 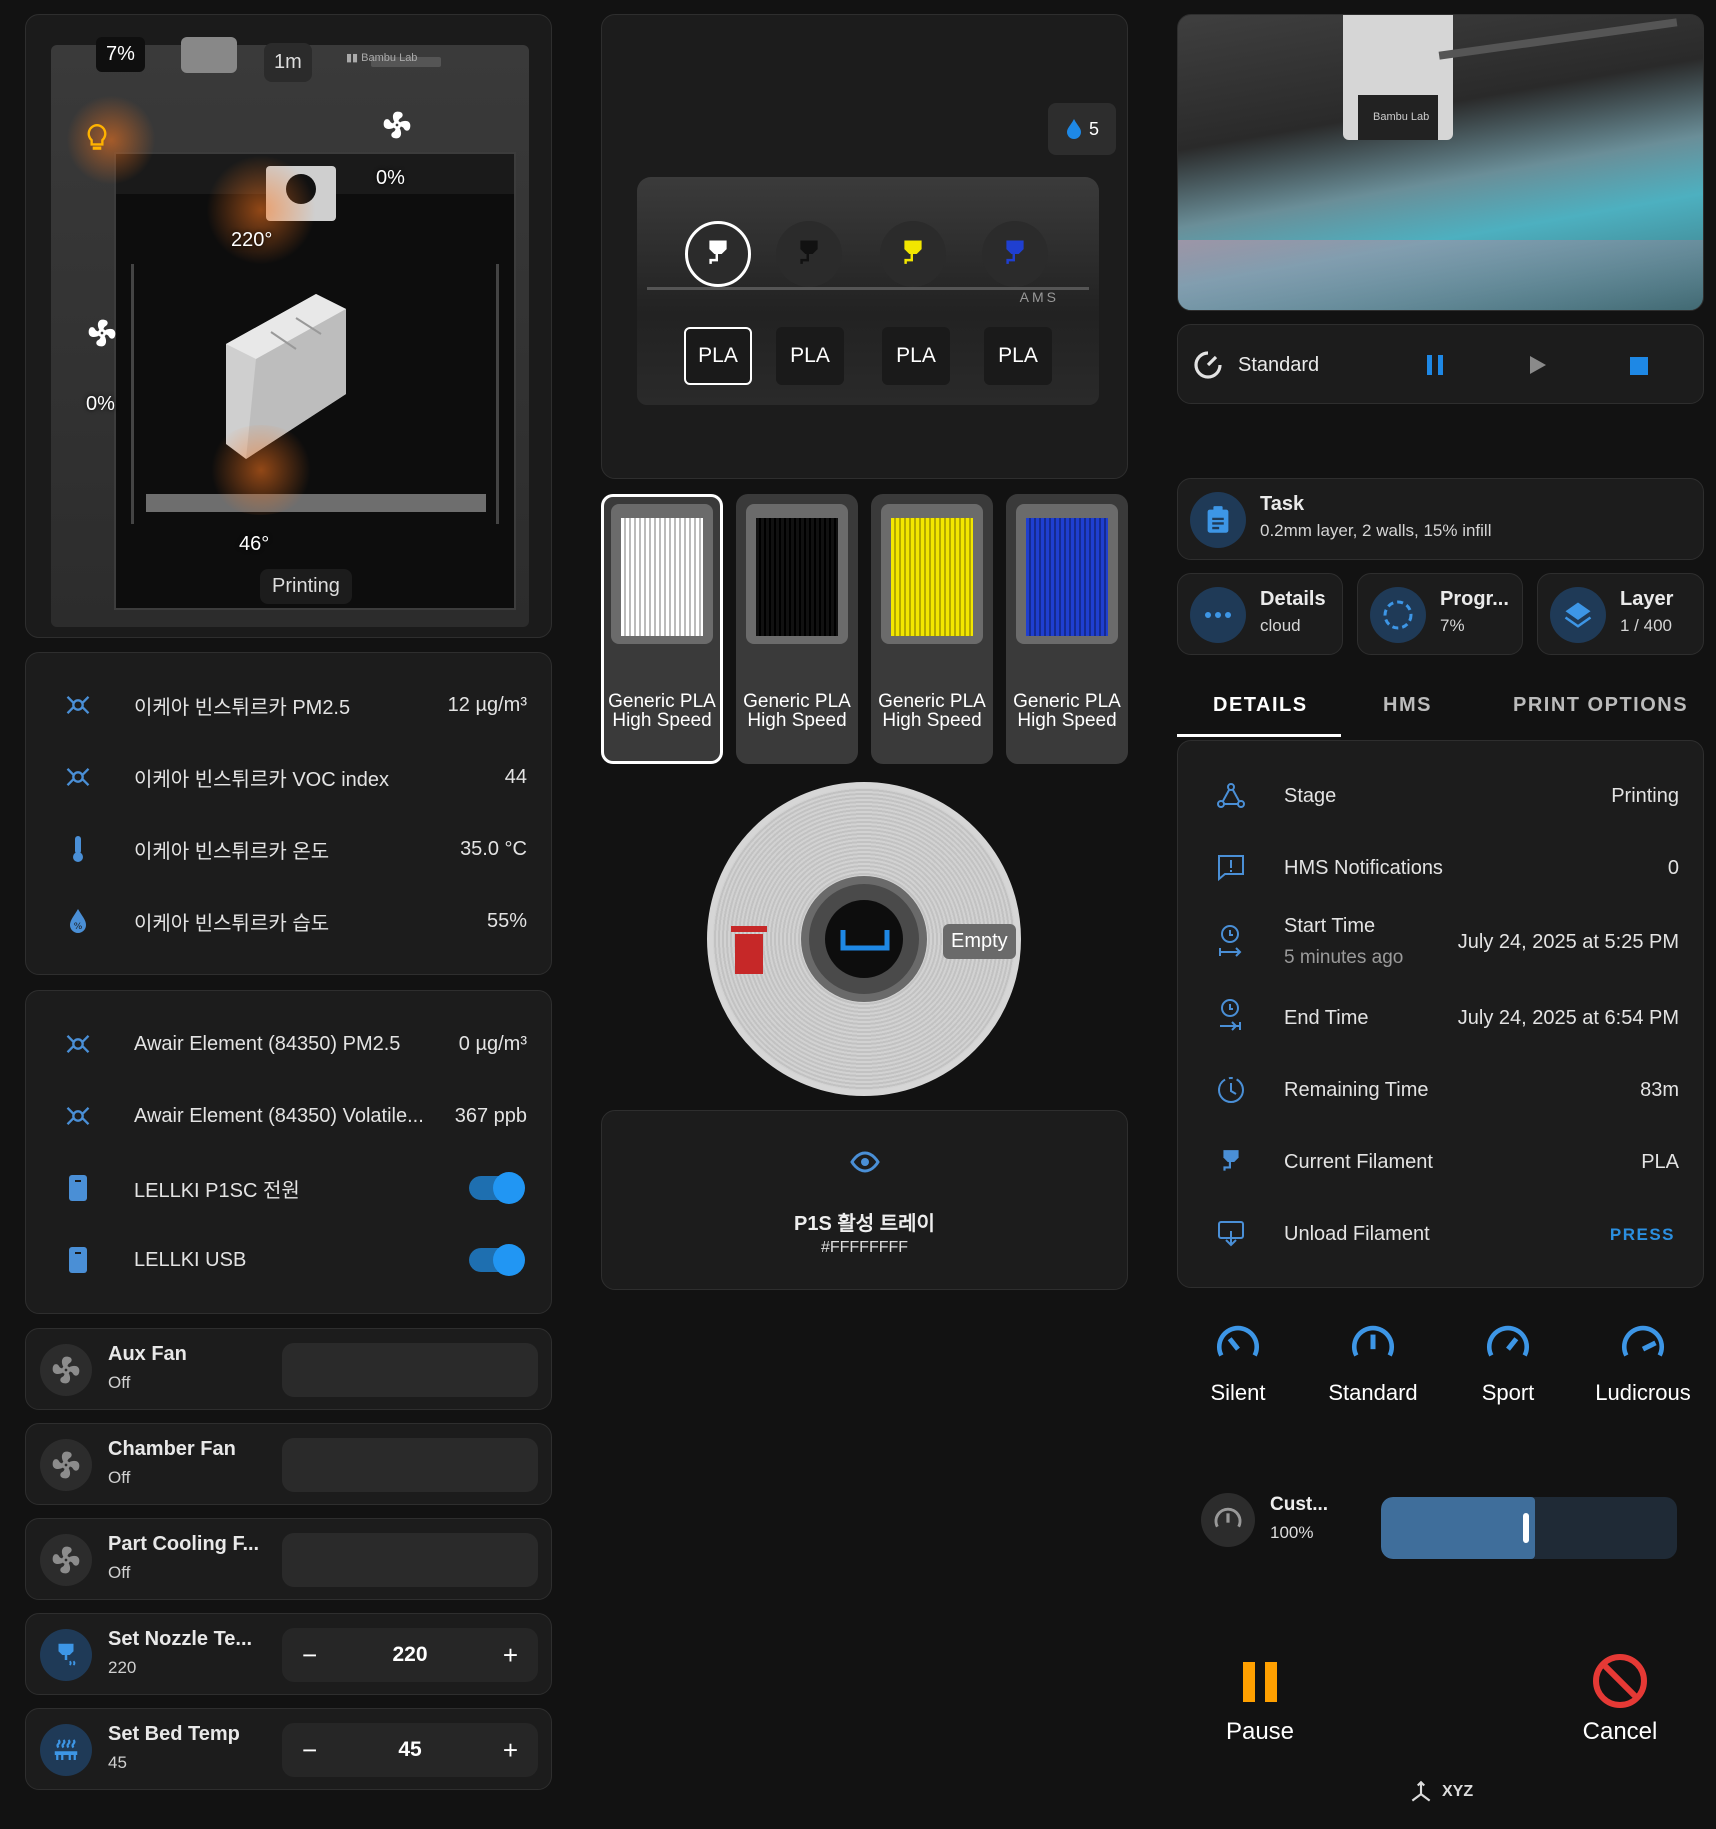 I want to click on sensor-value: 367 ppb, so click(x=490, y=1115).